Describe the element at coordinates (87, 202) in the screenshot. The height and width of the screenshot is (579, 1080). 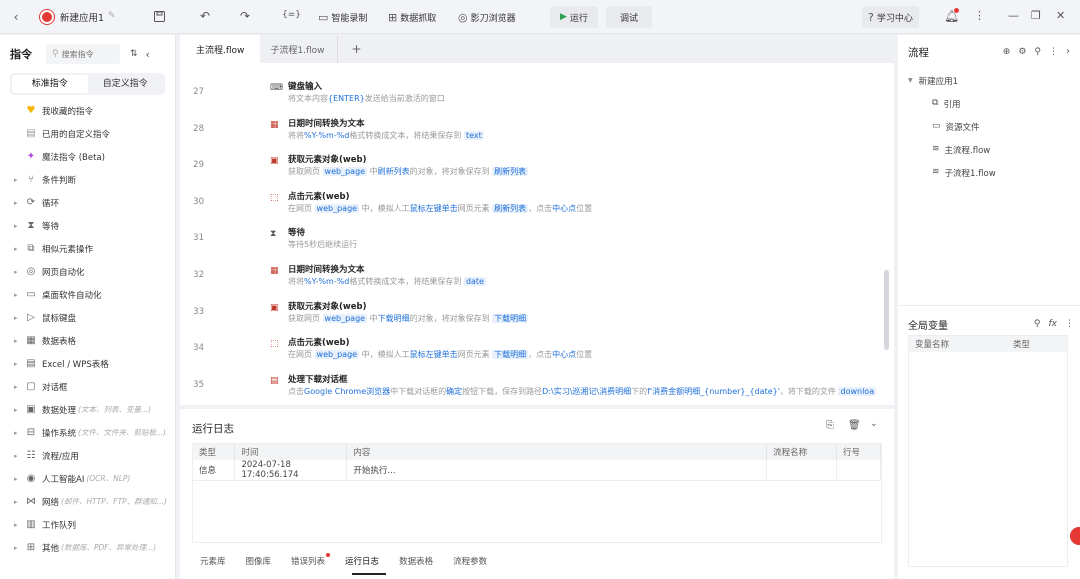
I see `category-item: ▸ ⟳ 循环` at that location.